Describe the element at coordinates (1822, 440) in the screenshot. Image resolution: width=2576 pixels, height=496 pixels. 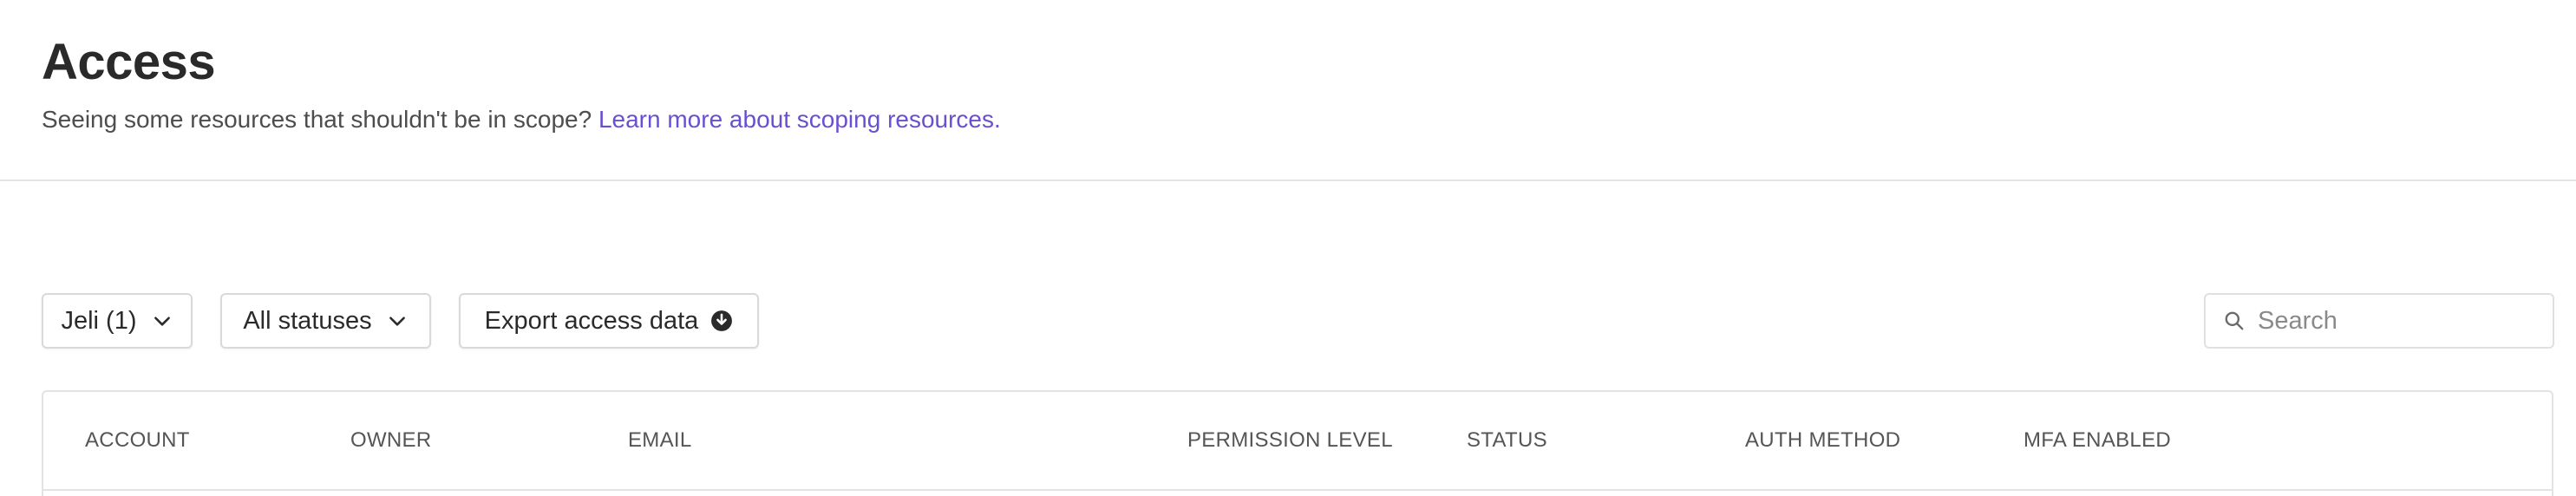
I see `column-header-auth-method: AUTH METHOD` at that location.